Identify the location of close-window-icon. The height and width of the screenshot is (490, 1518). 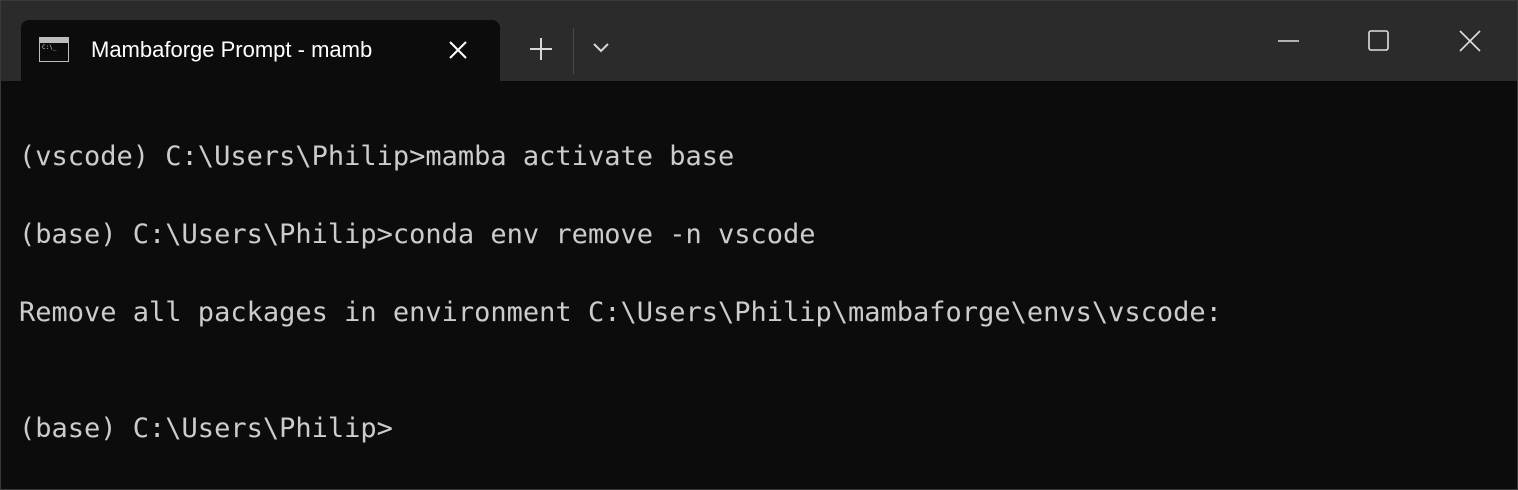
(1470, 41).